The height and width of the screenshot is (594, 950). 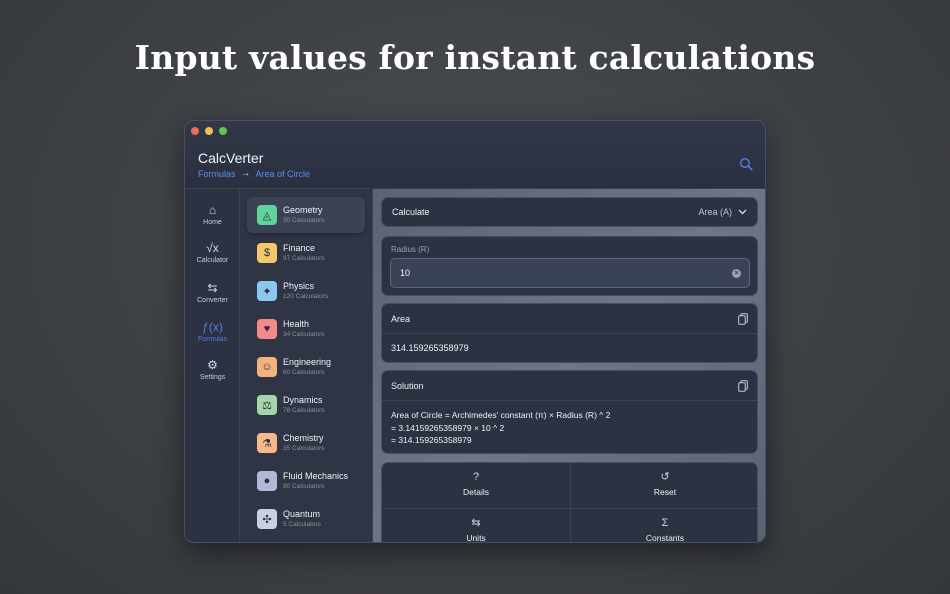 I want to click on units-label: Units, so click(x=476, y=538).